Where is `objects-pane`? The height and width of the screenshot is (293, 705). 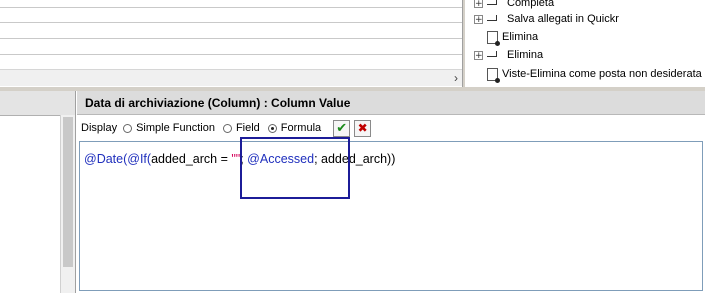
objects-pane is located at coordinates (38, 192).